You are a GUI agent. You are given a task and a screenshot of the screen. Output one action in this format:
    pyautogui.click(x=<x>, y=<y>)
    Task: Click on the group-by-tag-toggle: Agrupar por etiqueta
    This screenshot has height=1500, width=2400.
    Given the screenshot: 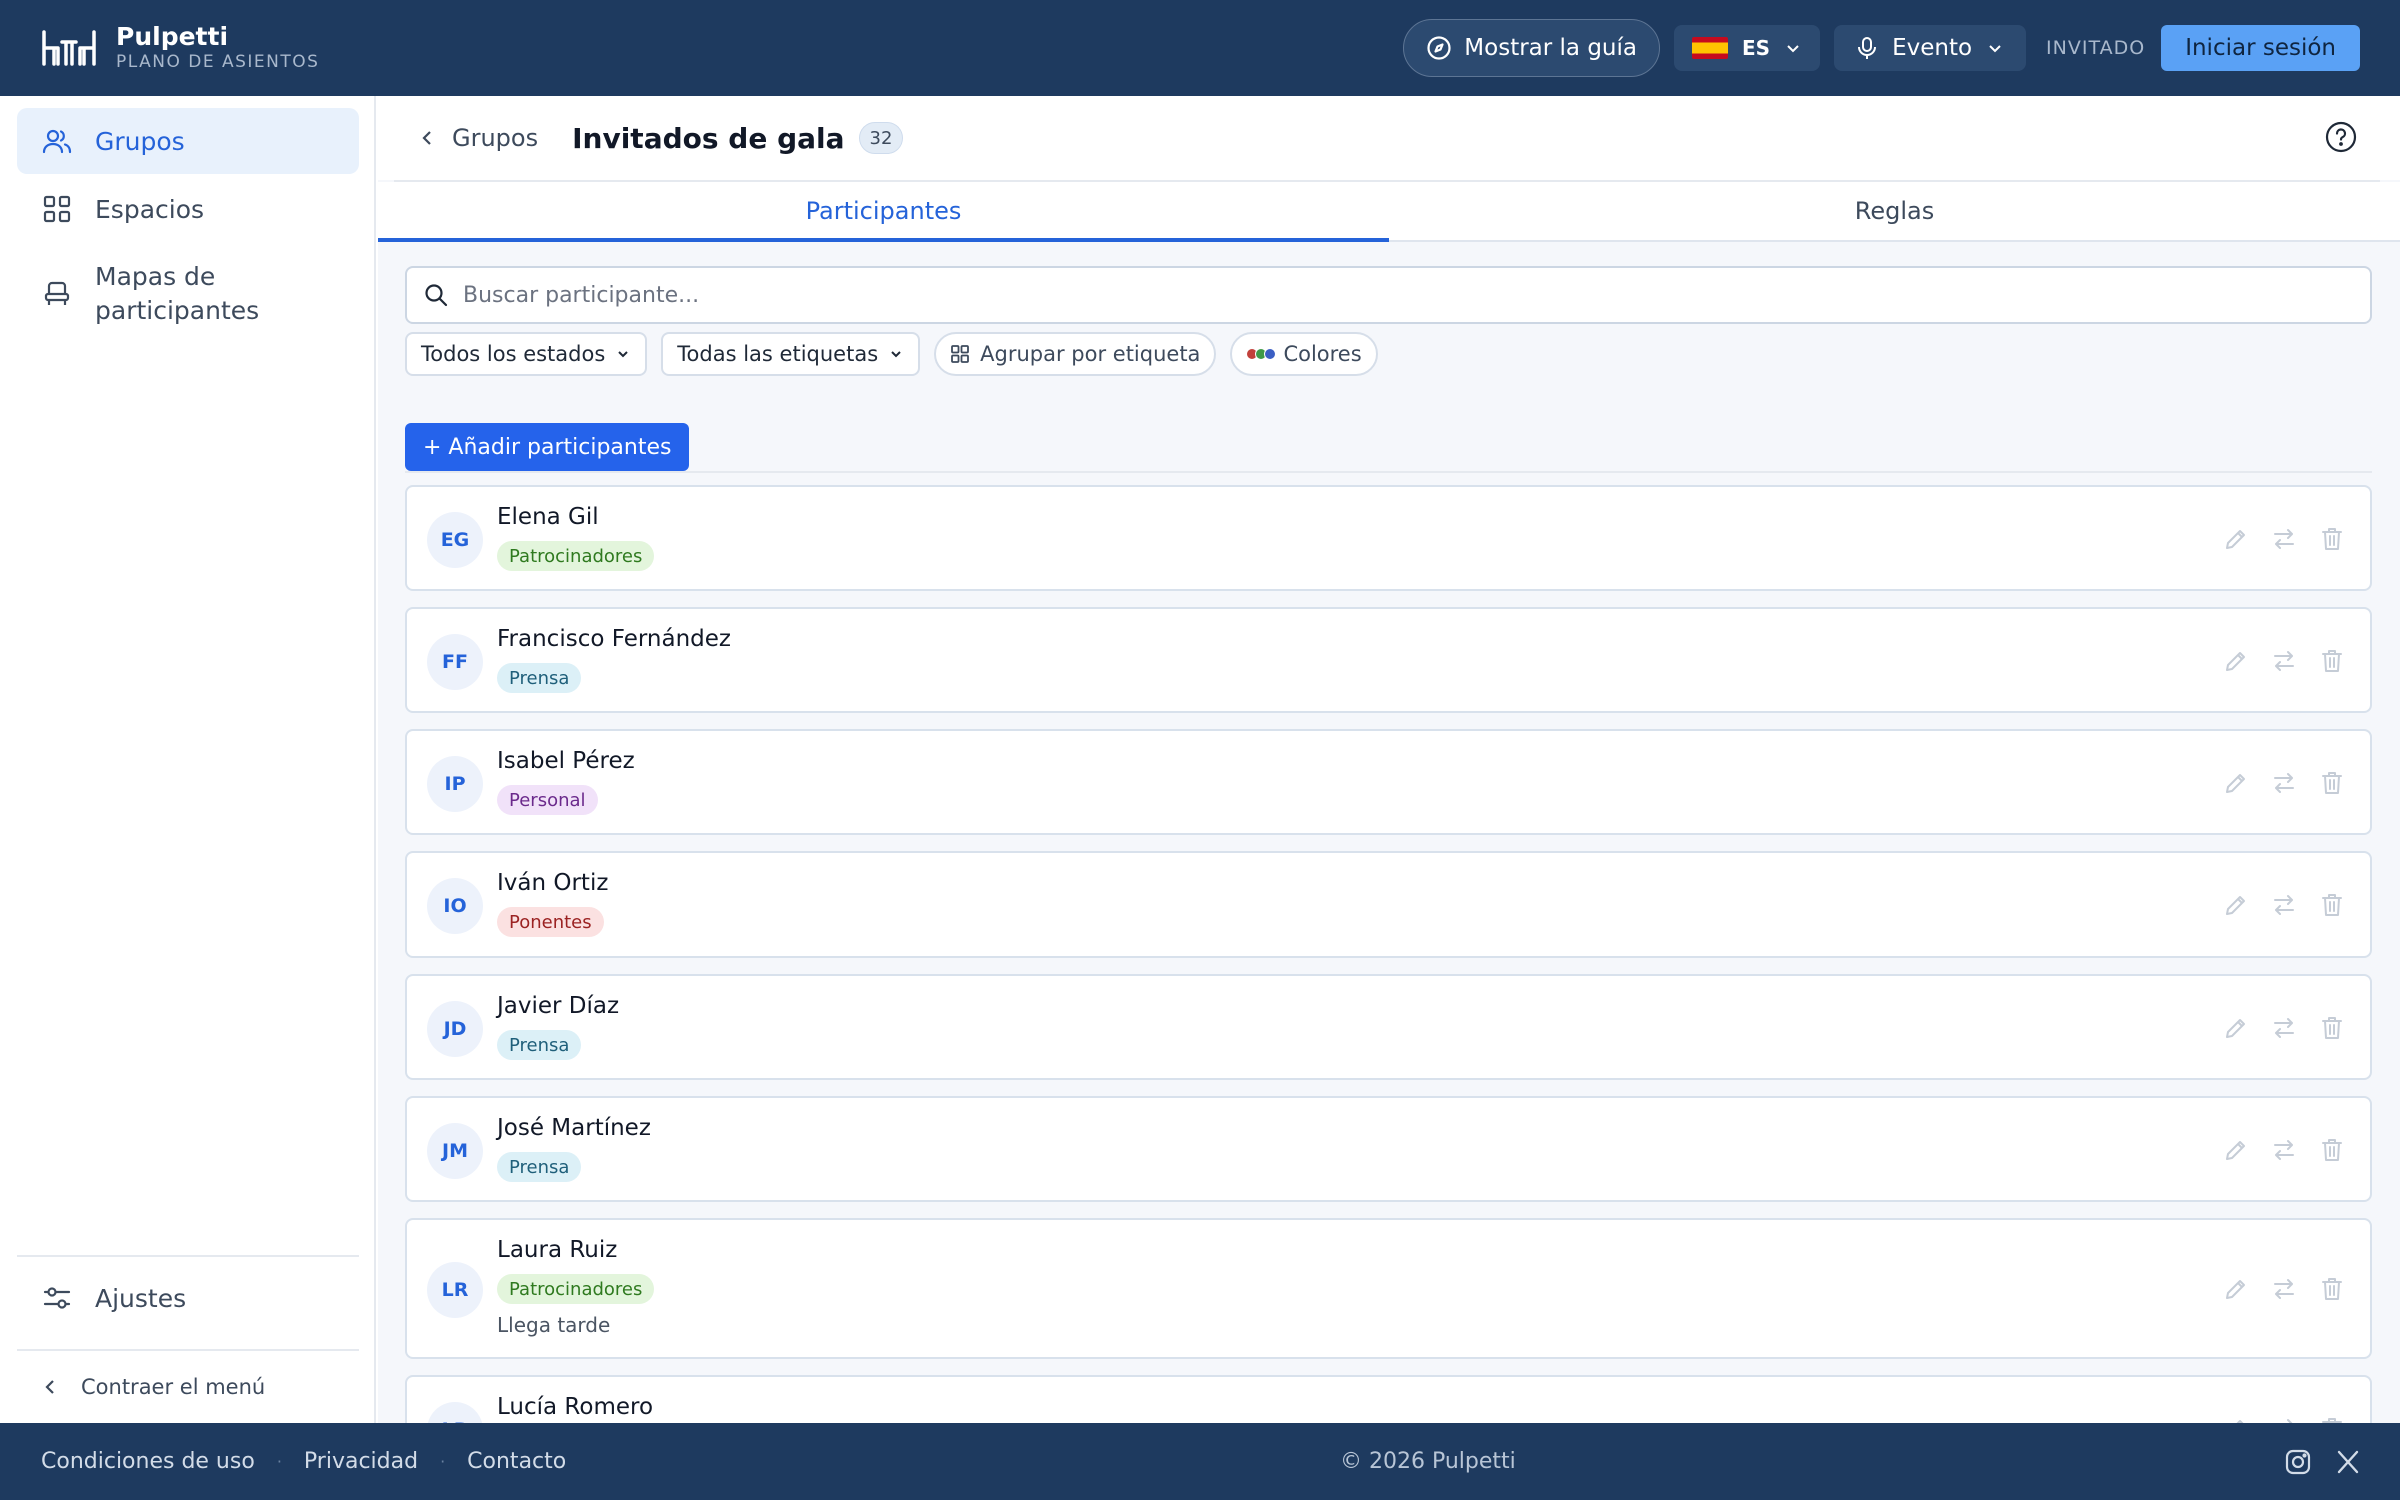 What is the action you would take?
    pyautogui.click(x=1075, y=354)
    